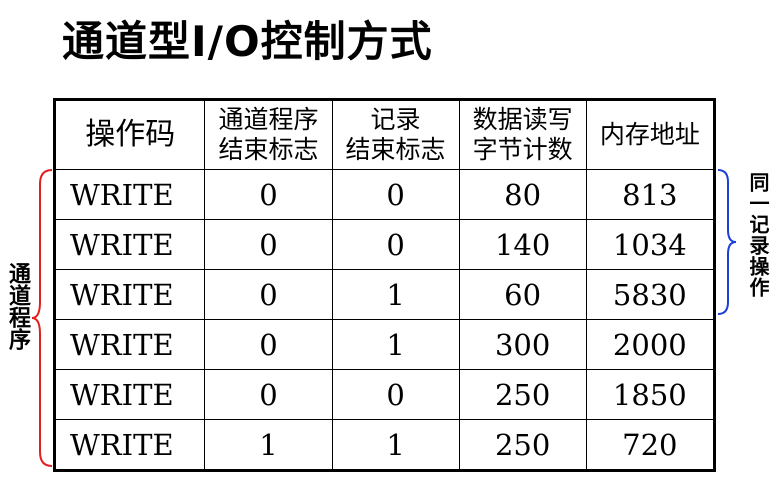  Describe the element at coordinates (522, 244) in the screenshot. I see `cell-byte-count: 140` at that location.